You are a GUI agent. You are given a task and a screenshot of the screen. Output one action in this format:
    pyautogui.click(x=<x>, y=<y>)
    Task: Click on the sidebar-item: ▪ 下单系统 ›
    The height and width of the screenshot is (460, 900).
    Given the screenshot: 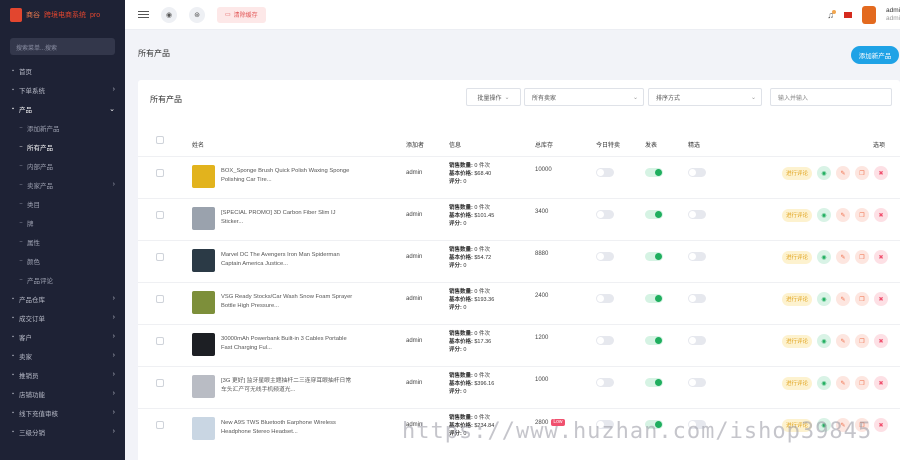 What is the action you would take?
    pyautogui.click(x=62, y=89)
    